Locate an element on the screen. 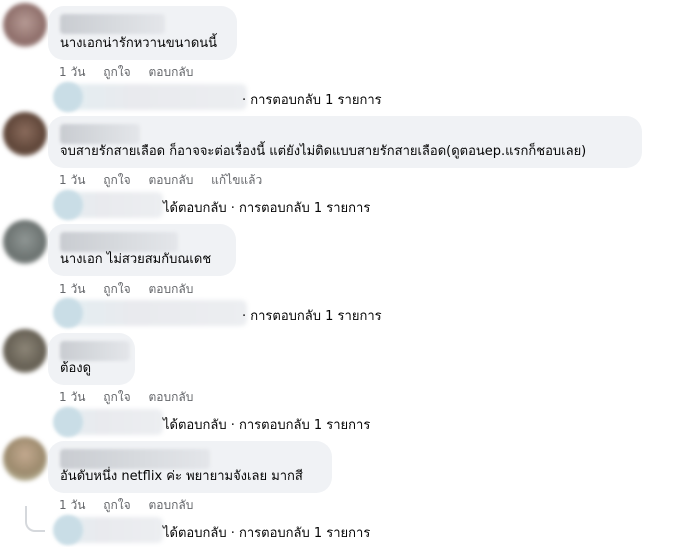  comment-bubble: นางเอก ไม่สวยสมกับณเดช is located at coordinates (142, 250).